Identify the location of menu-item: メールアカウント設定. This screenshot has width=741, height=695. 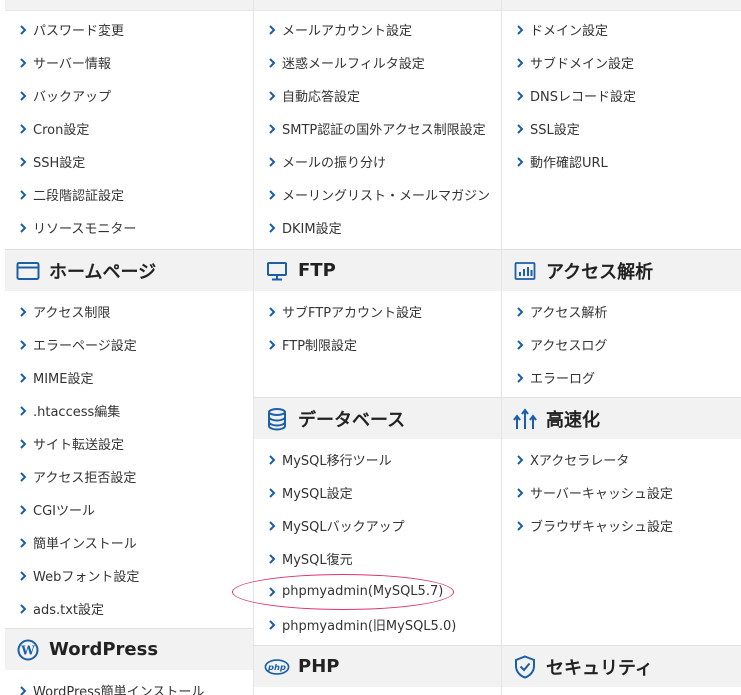
(383, 29).